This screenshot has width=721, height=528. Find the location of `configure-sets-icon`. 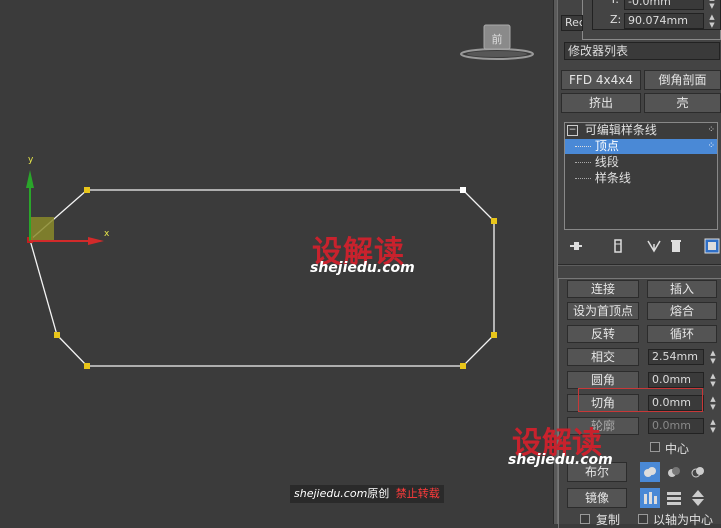

configure-sets-icon is located at coordinates (712, 246).